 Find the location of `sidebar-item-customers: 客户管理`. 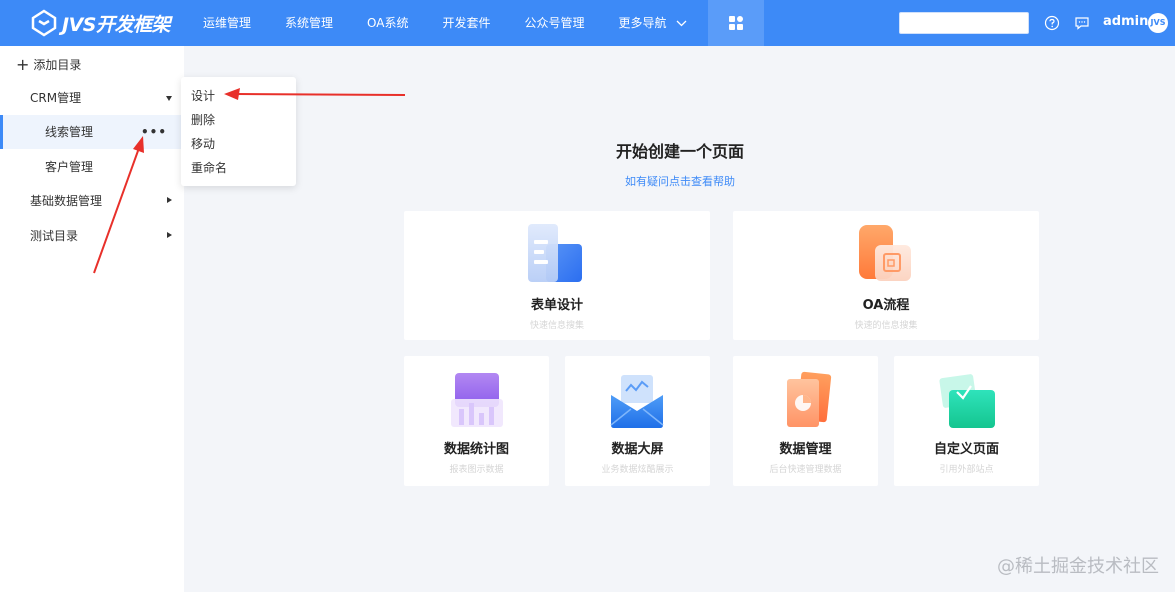

sidebar-item-customers: 客户管理 is located at coordinates (92, 167).